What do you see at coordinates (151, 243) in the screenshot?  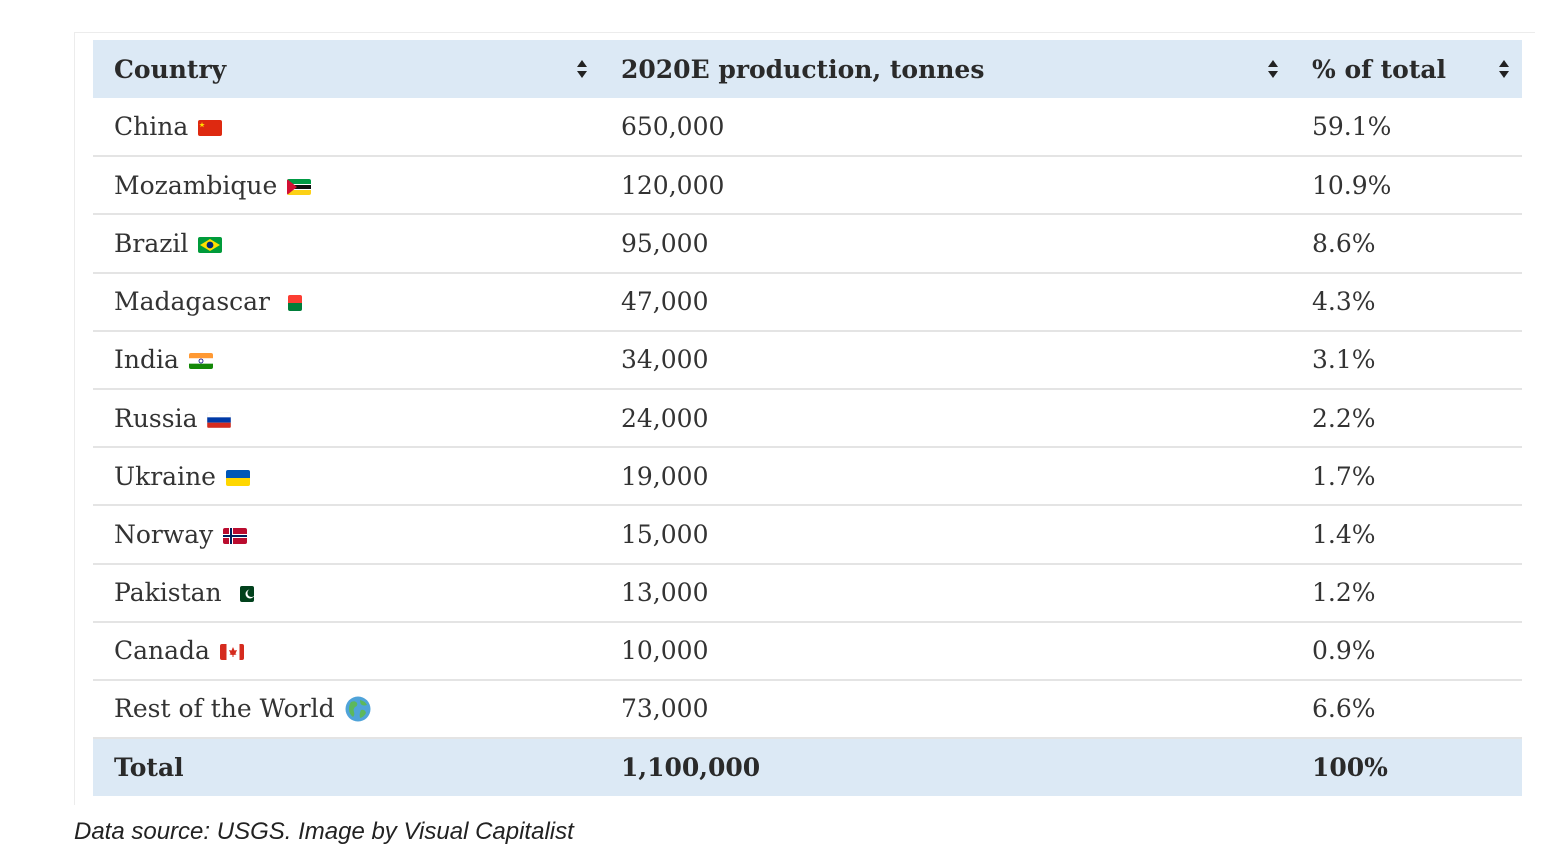 I see `country-name: Brazil` at bounding box center [151, 243].